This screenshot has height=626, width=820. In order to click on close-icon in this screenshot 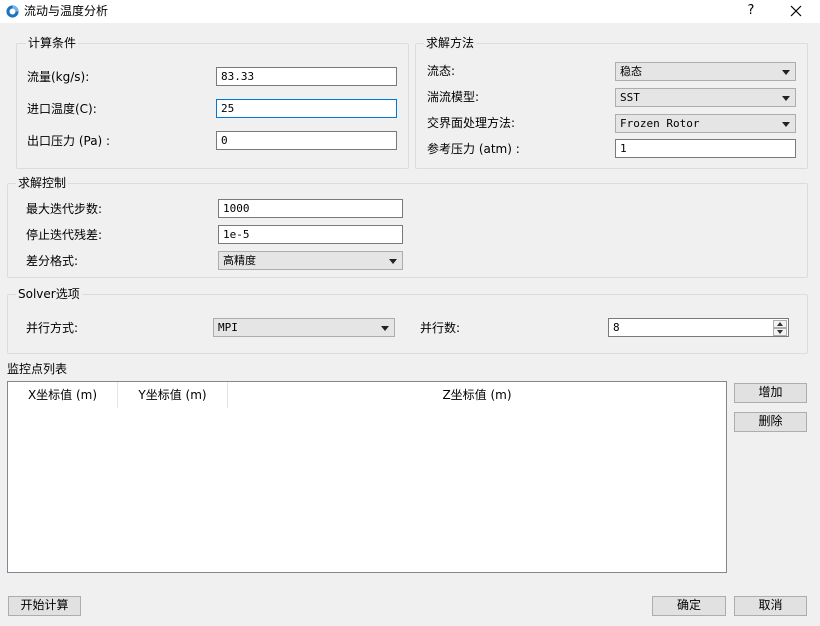, I will do `click(796, 11)`.